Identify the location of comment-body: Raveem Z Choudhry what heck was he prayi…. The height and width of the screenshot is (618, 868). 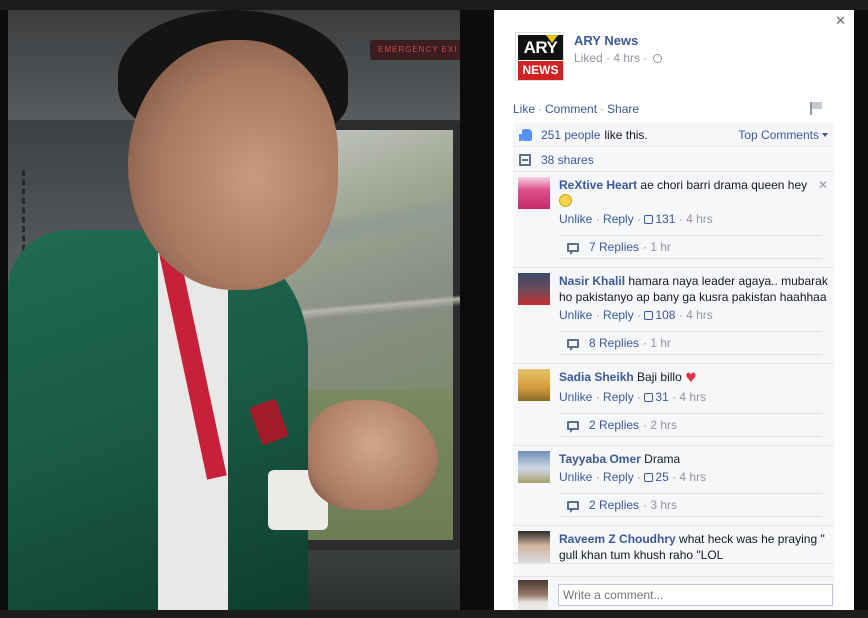
(693, 547).